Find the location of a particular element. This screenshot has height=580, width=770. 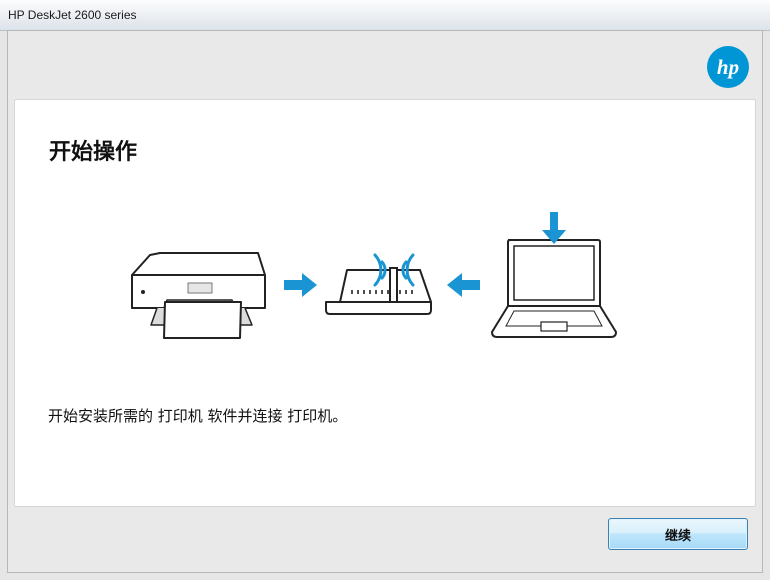

hp-logo-text: hp is located at coordinates (728, 67).